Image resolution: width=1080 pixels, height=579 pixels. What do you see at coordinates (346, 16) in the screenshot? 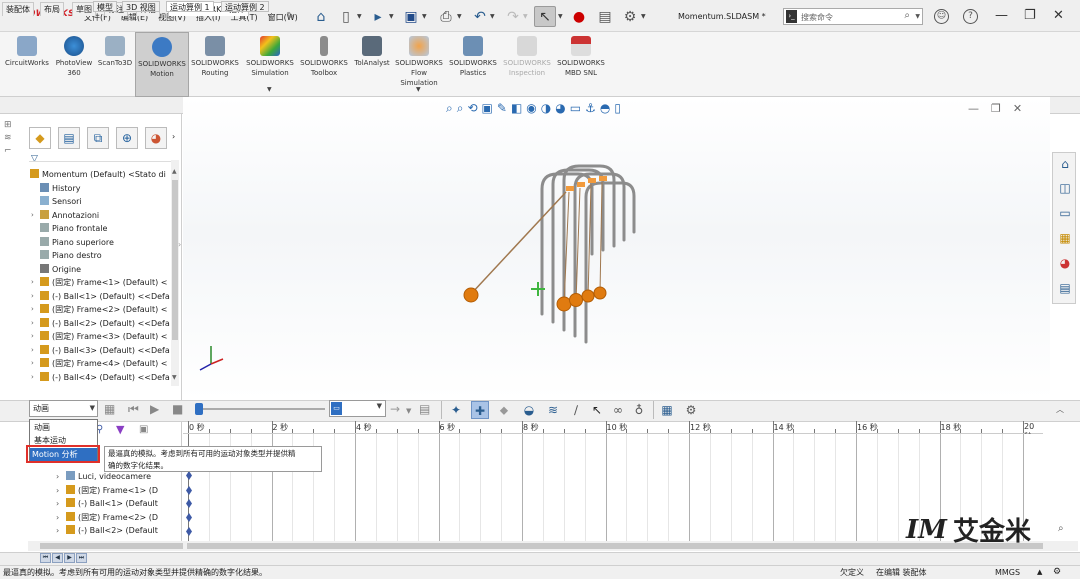
I see `new-document-icon: ▯` at bounding box center [346, 16].